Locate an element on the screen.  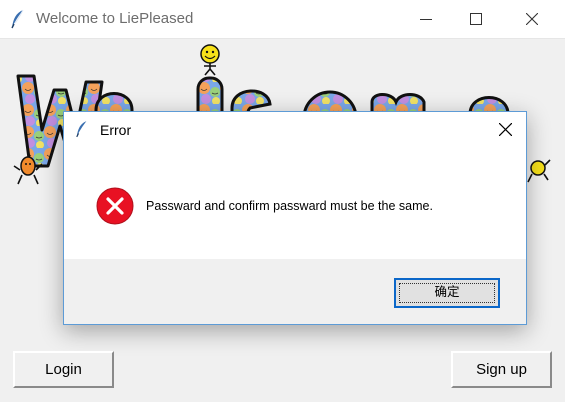
window-titlebar: Welcome to LiePleased is located at coordinates (282, 19).